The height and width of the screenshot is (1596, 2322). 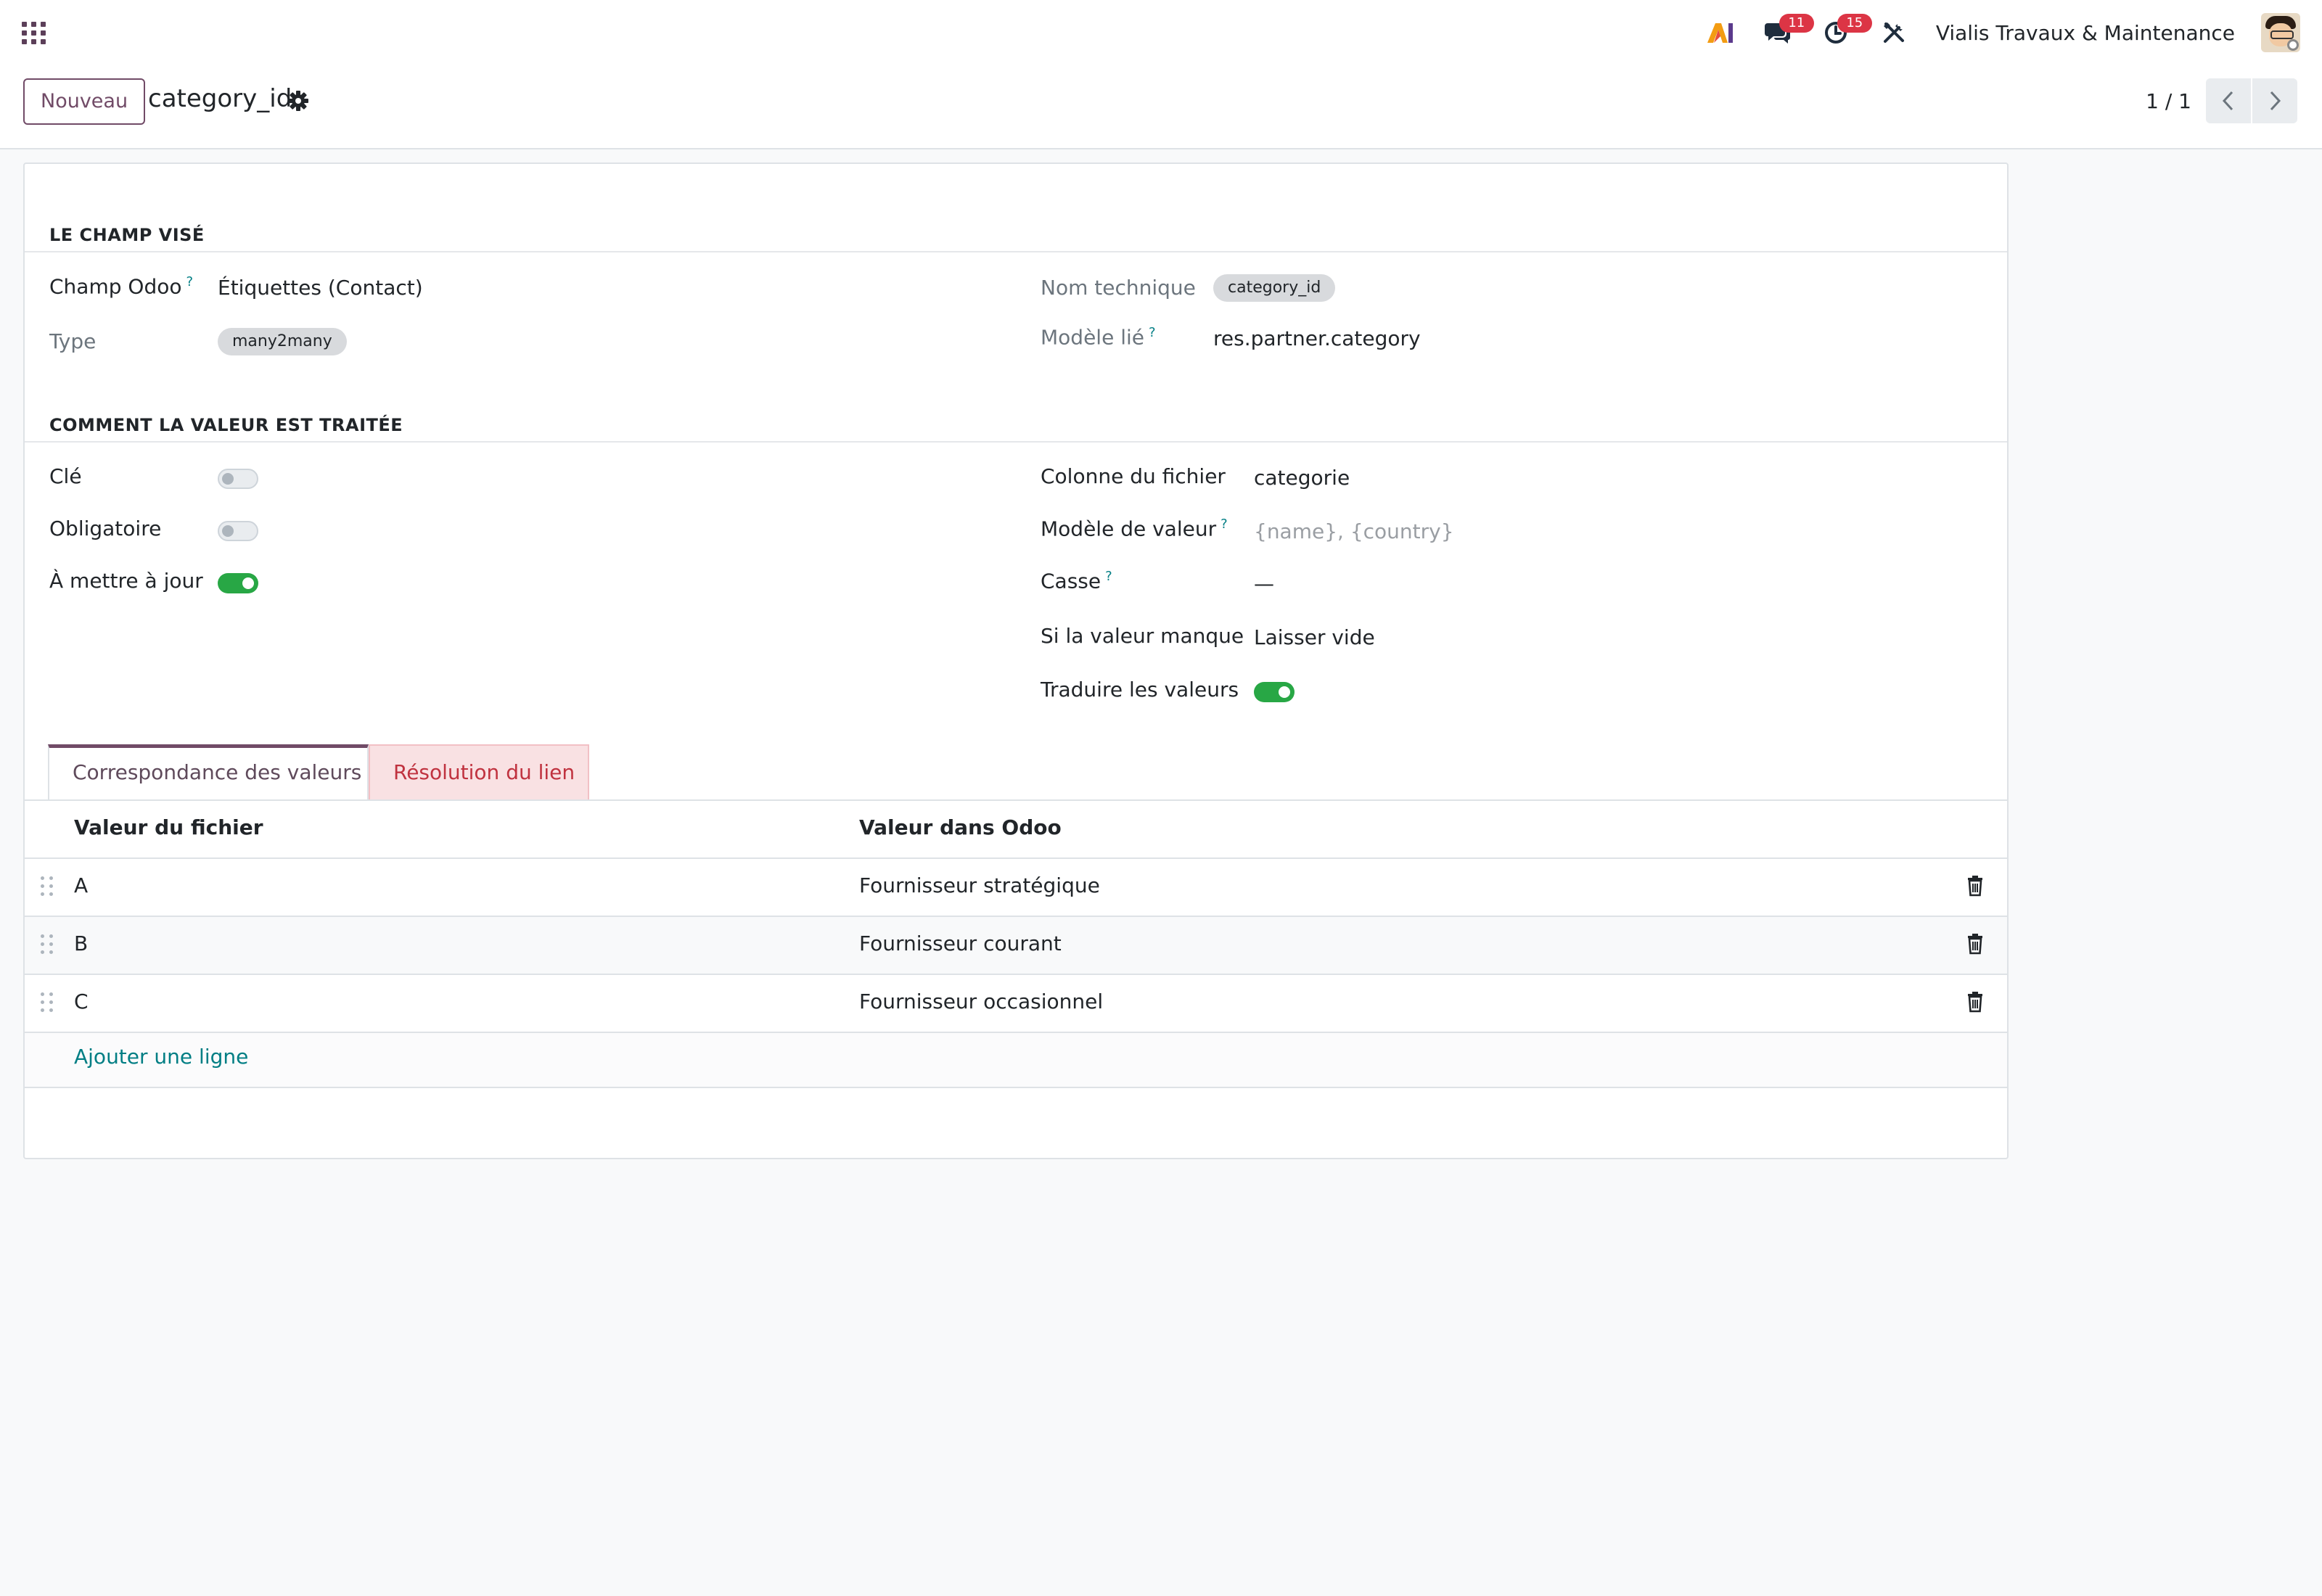 I want to click on company-switcher: Vialis Travaux & Maintenance, so click(x=2085, y=33).